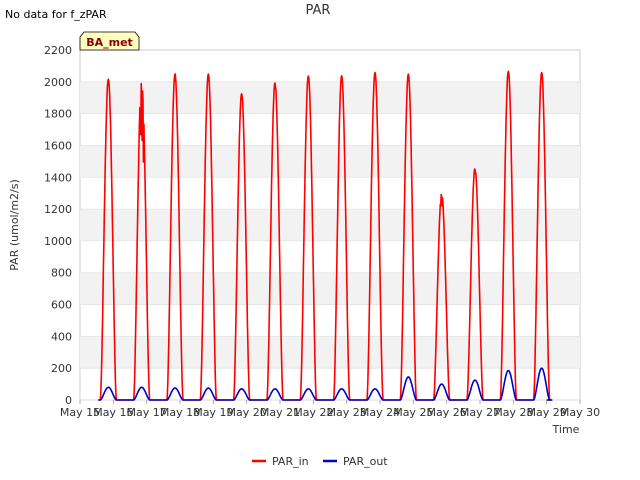 The image size is (640, 480). What do you see at coordinates (58, 209) in the screenshot?
I see `y-tick-label: 1200` at bounding box center [58, 209].